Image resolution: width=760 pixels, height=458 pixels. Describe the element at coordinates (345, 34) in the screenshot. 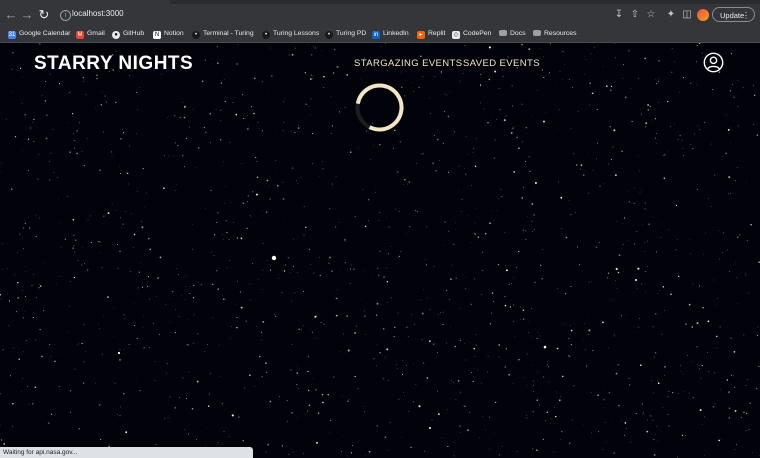

I see `bookmark-turing-pd: • Turing PD` at that location.